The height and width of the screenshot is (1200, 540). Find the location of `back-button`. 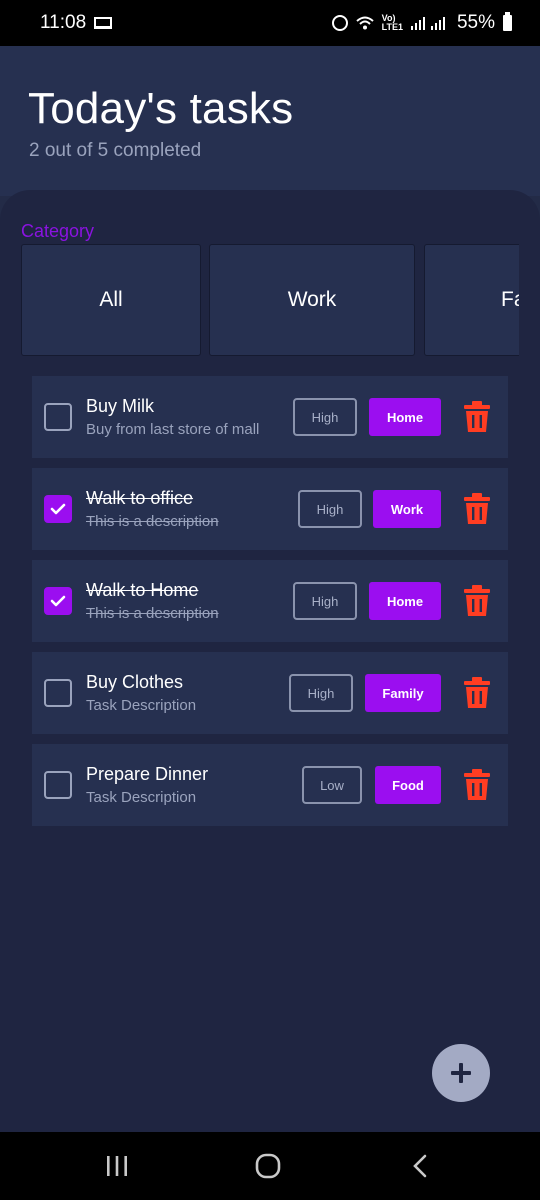

back-button is located at coordinates (420, 1166).